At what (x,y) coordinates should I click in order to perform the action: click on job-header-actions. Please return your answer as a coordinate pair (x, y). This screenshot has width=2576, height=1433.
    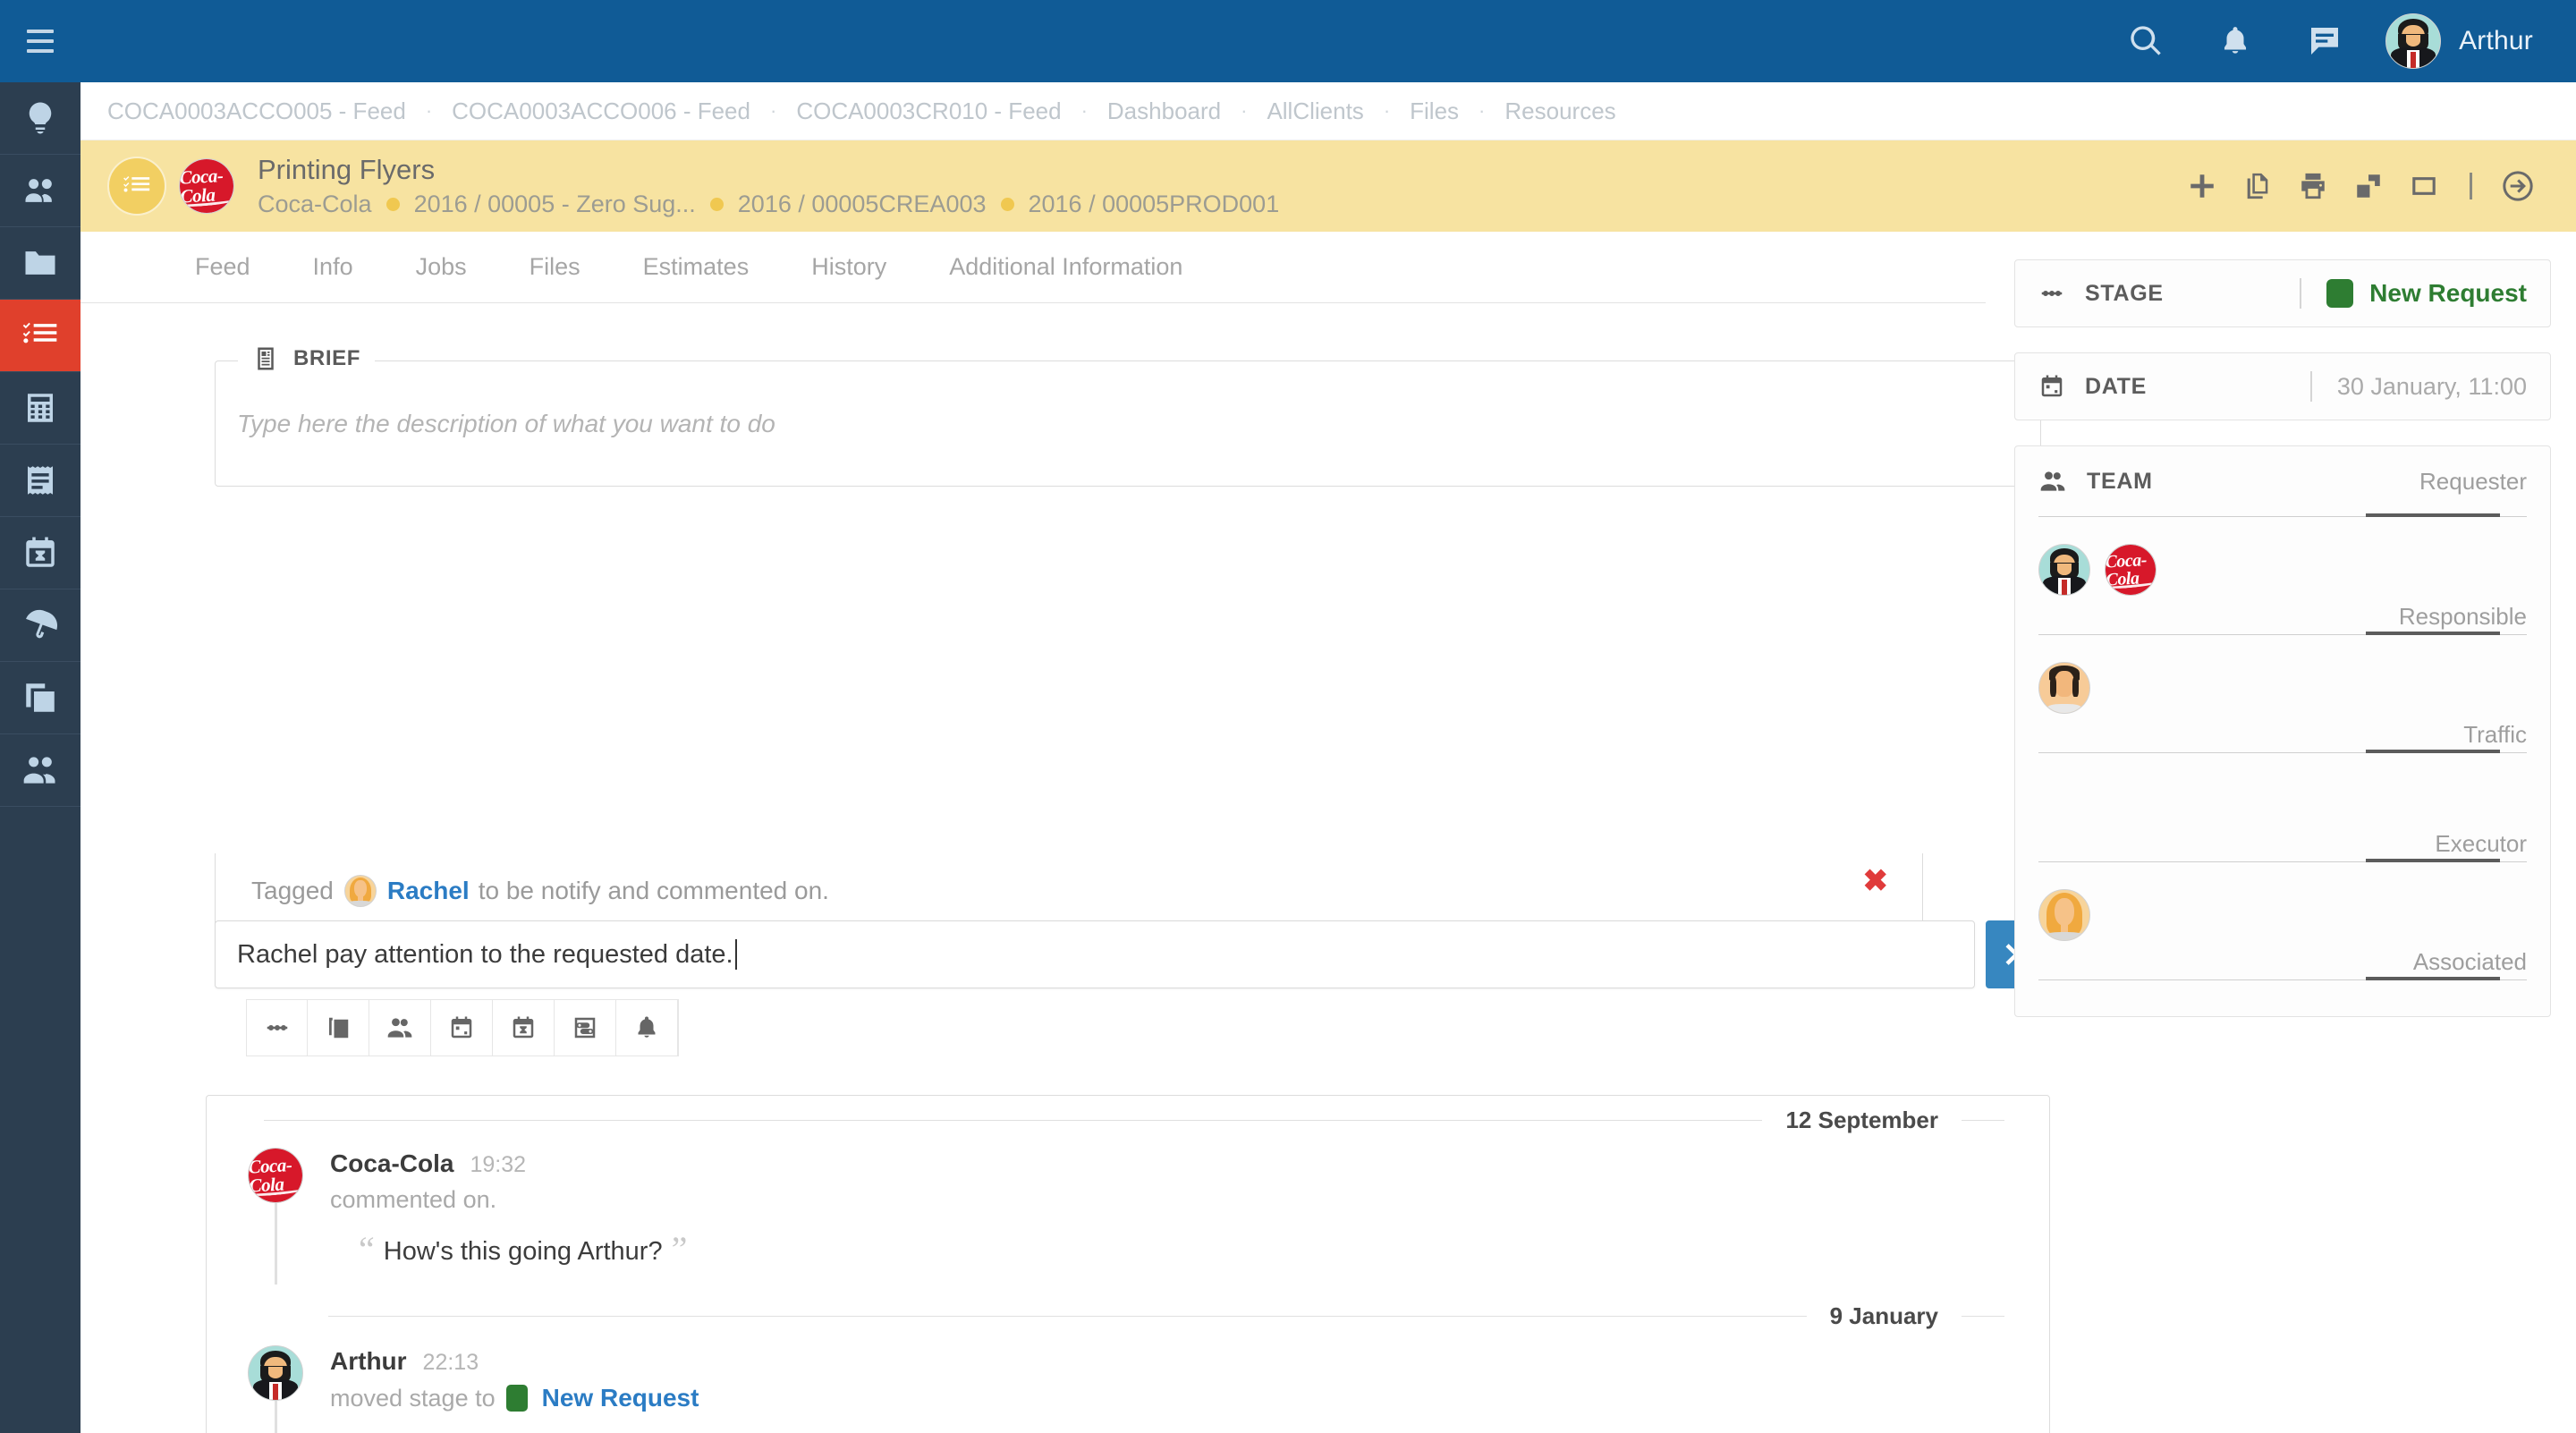
    Looking at the image, I should click on (2360, 186).